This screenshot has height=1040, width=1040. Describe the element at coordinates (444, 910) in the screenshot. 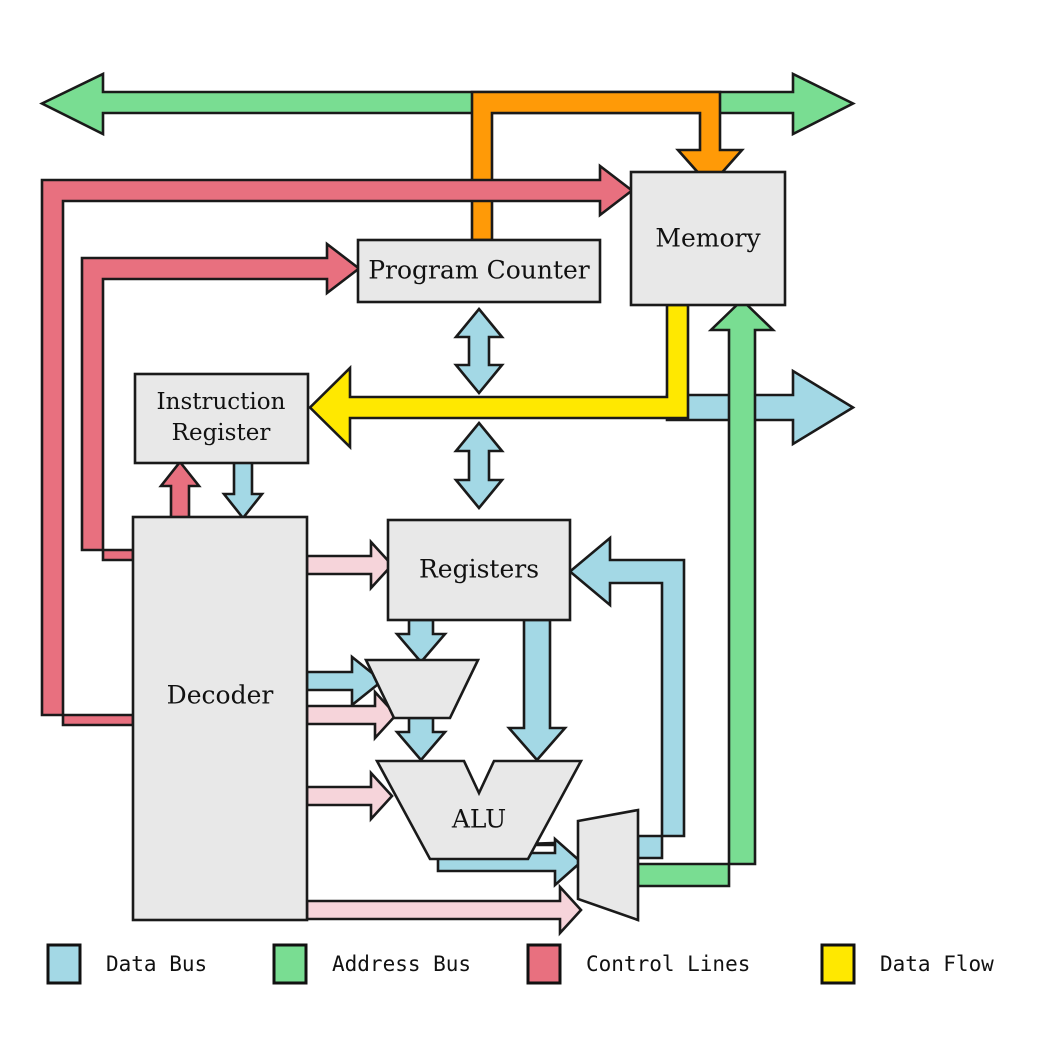

I see `connection-decoder-to-output-mux` at that location.